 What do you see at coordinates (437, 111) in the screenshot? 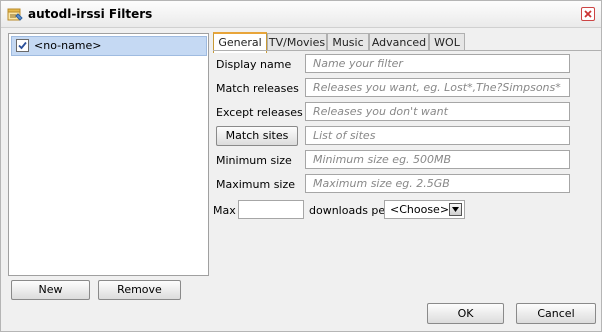
I see `except-releases-input: Releases you don't want` at bounding box center [437, 111].